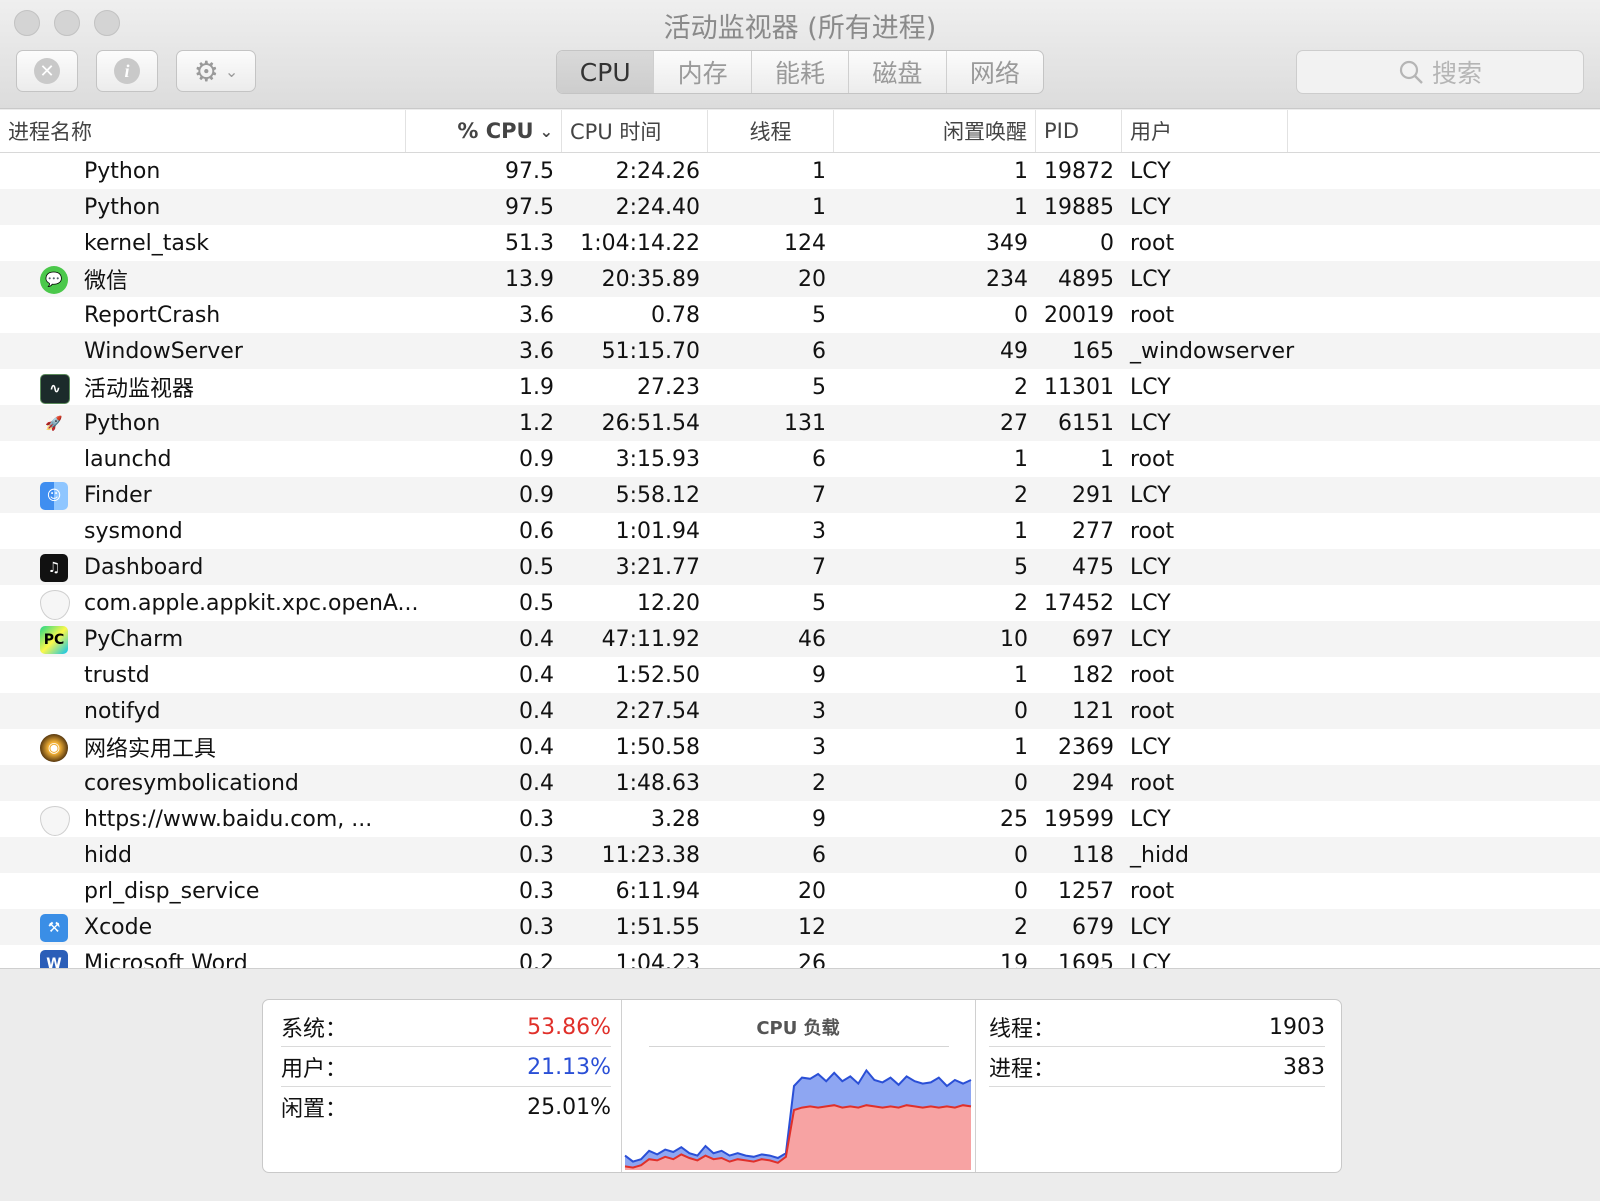  What do you see at coordinates (819, 855) in the screenshot?
I see `process-threads: 6` at bounding box center [819, 855].